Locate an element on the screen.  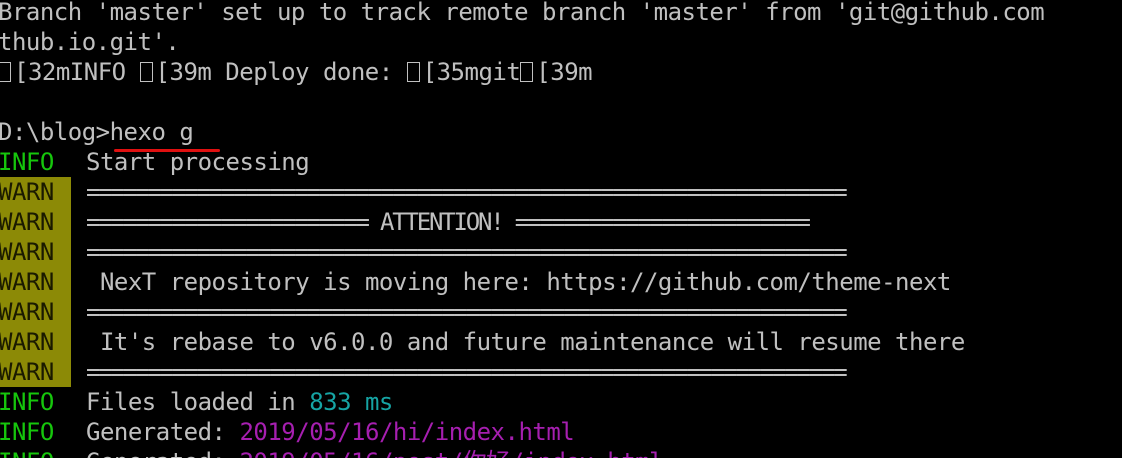
prompt-path: D:\blog> is located at coordinates (55, 132).